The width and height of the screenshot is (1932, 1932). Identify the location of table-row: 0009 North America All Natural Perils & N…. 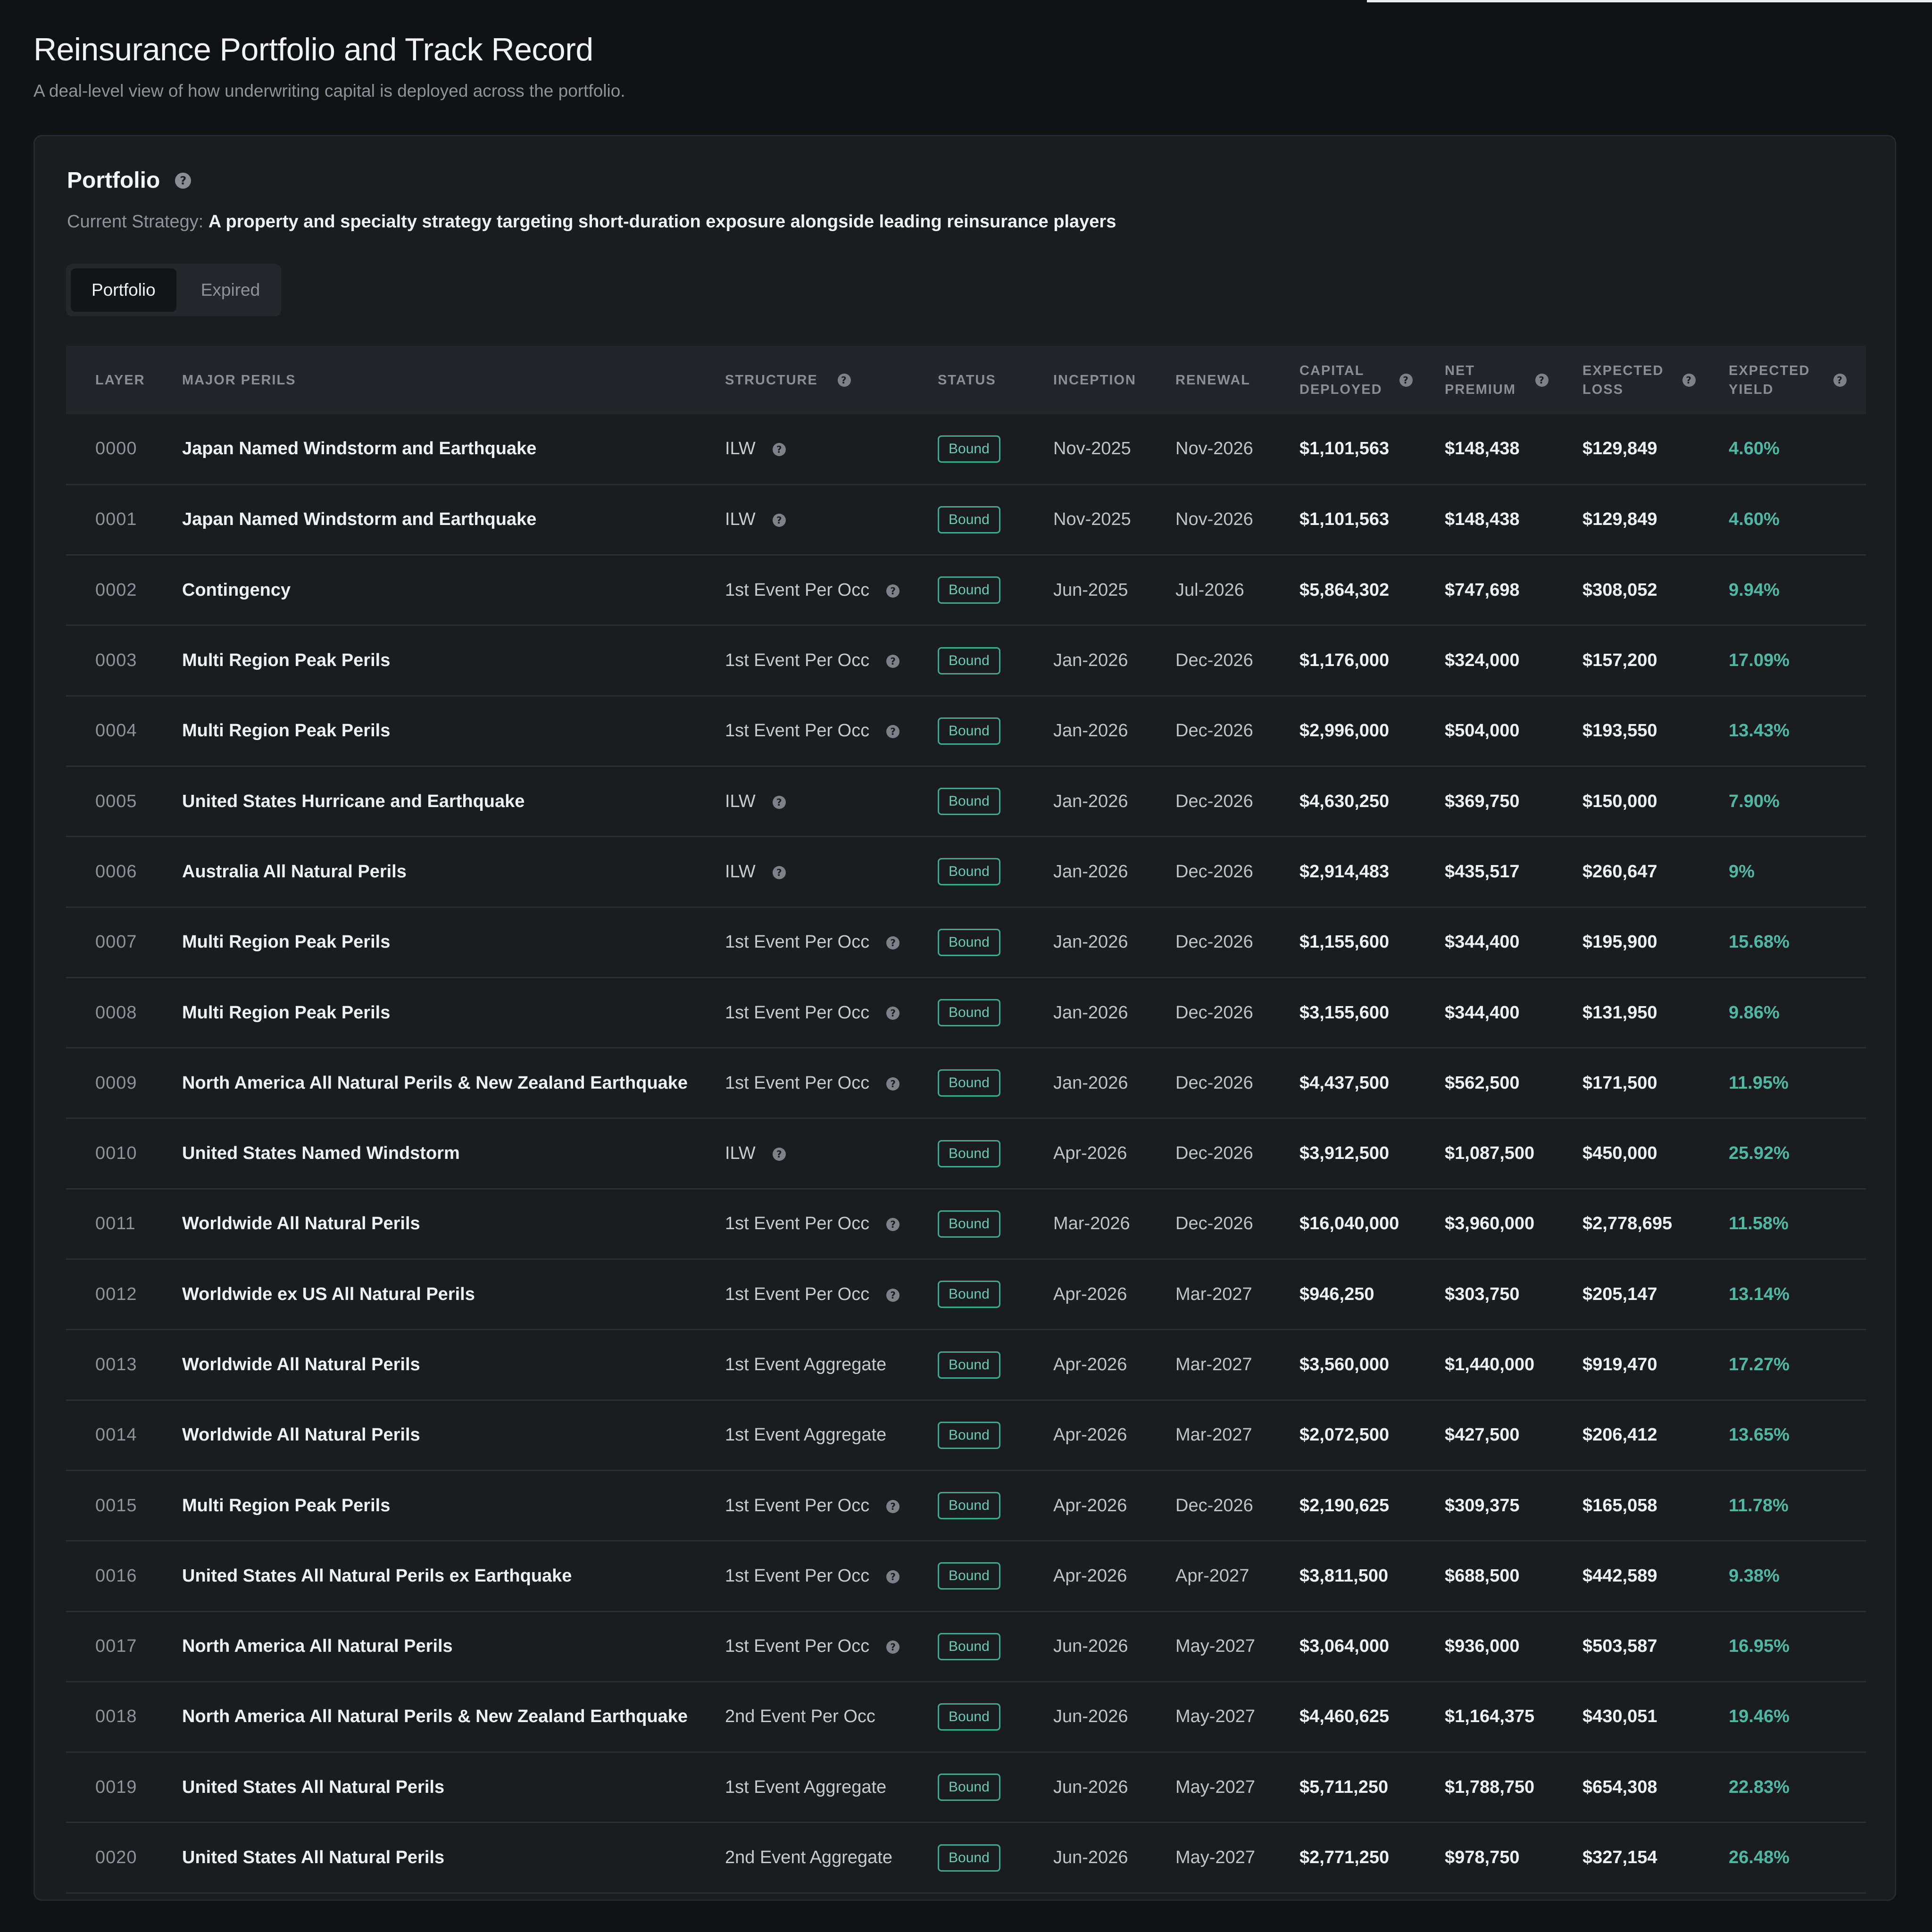
(966, 1083).